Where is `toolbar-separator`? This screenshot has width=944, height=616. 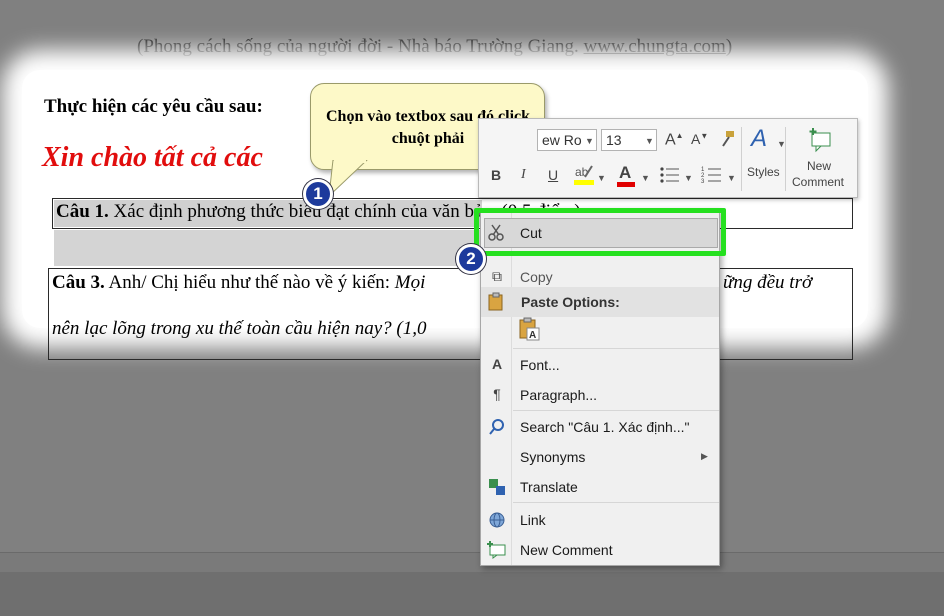
toolbar-separator is located at coordinates (741, 159).